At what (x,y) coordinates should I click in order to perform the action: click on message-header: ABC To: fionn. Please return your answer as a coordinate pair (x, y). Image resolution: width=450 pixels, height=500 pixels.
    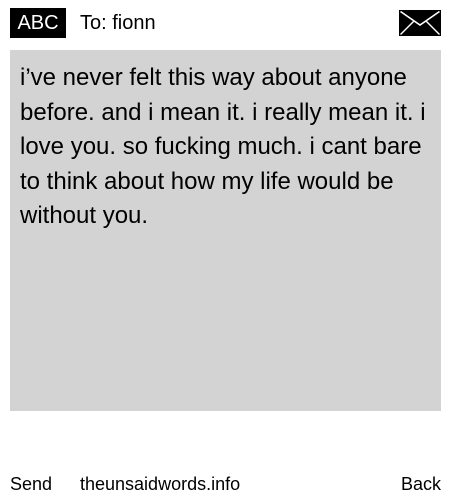
    Looking at the image, I should click on (225, 23).